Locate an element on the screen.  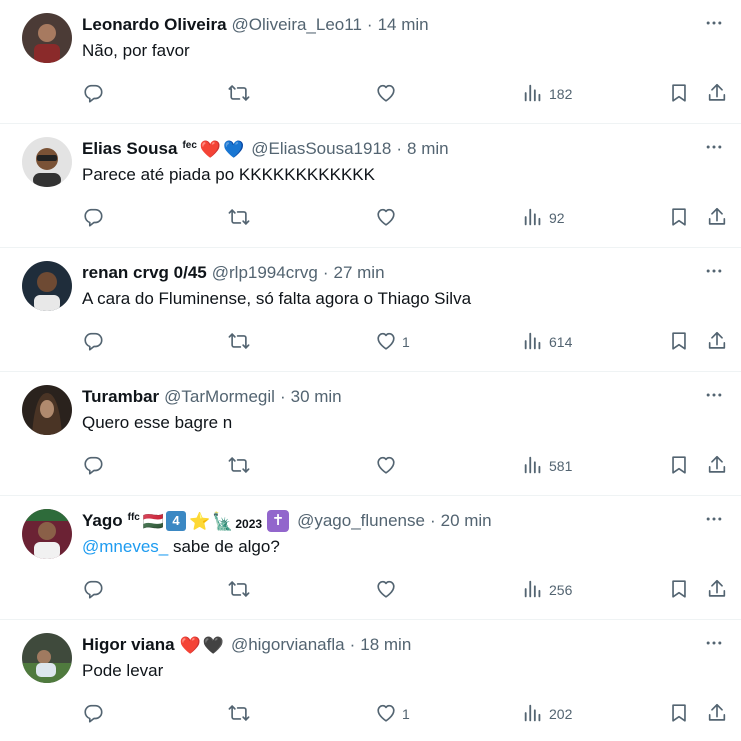
user-handle: @EliasSousa1918 is located at coordinates (321, 149).